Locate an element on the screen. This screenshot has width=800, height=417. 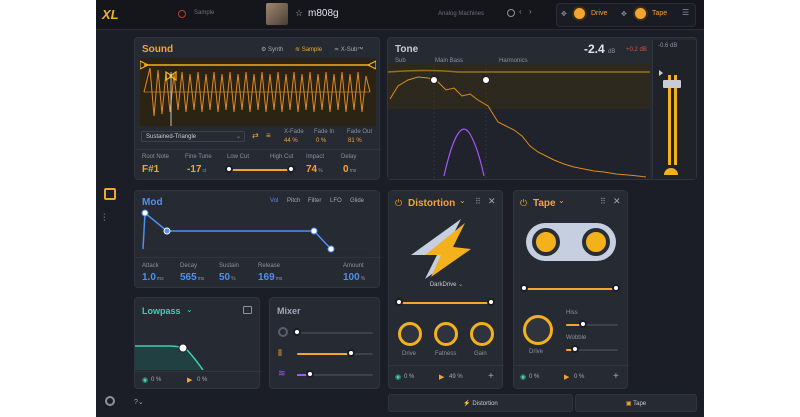
sustain-point is located at coordinates (314, 231).